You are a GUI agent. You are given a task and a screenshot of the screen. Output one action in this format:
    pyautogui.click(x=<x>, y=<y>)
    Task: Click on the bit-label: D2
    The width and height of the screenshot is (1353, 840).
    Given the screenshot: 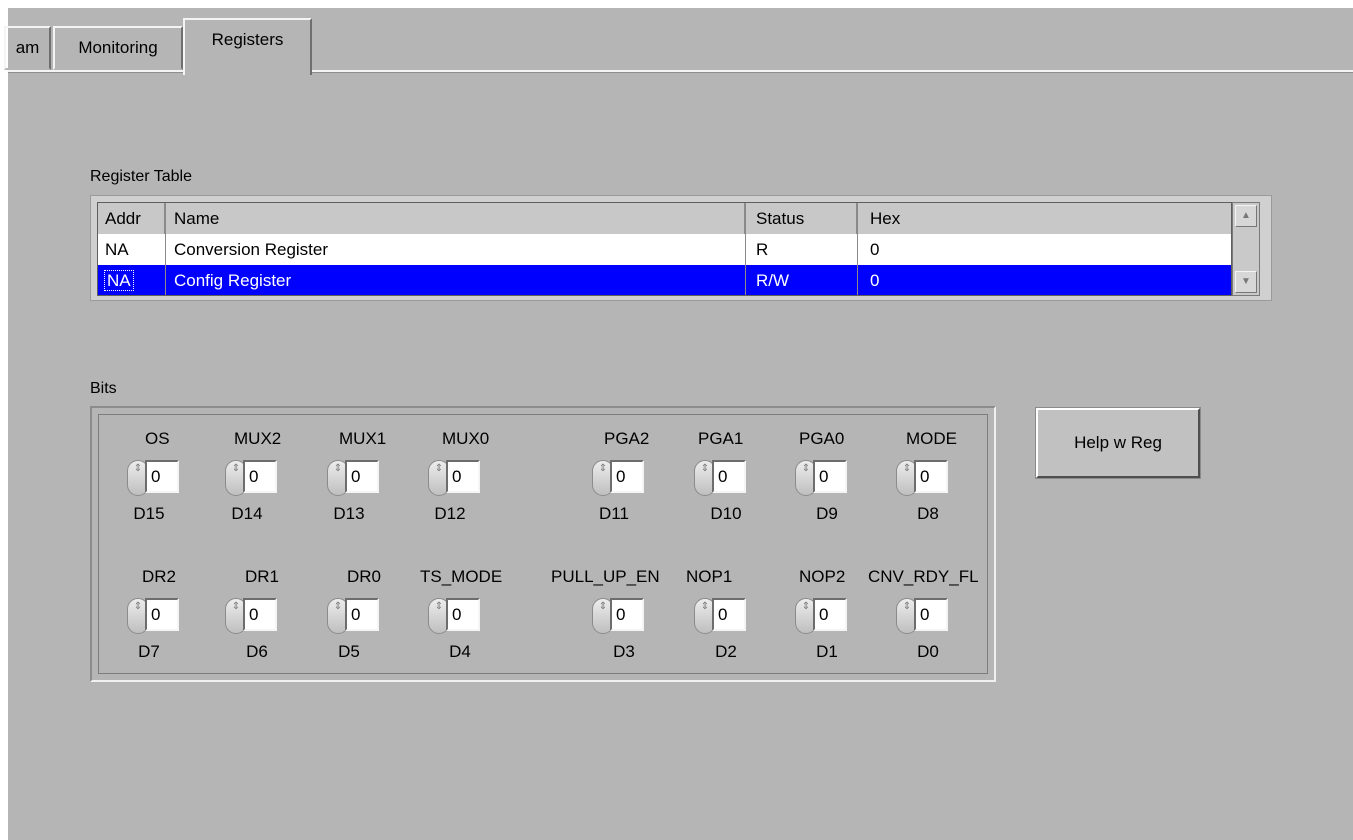 What is the action you would take?
    pyautogui.click(x=726, y=651)
    